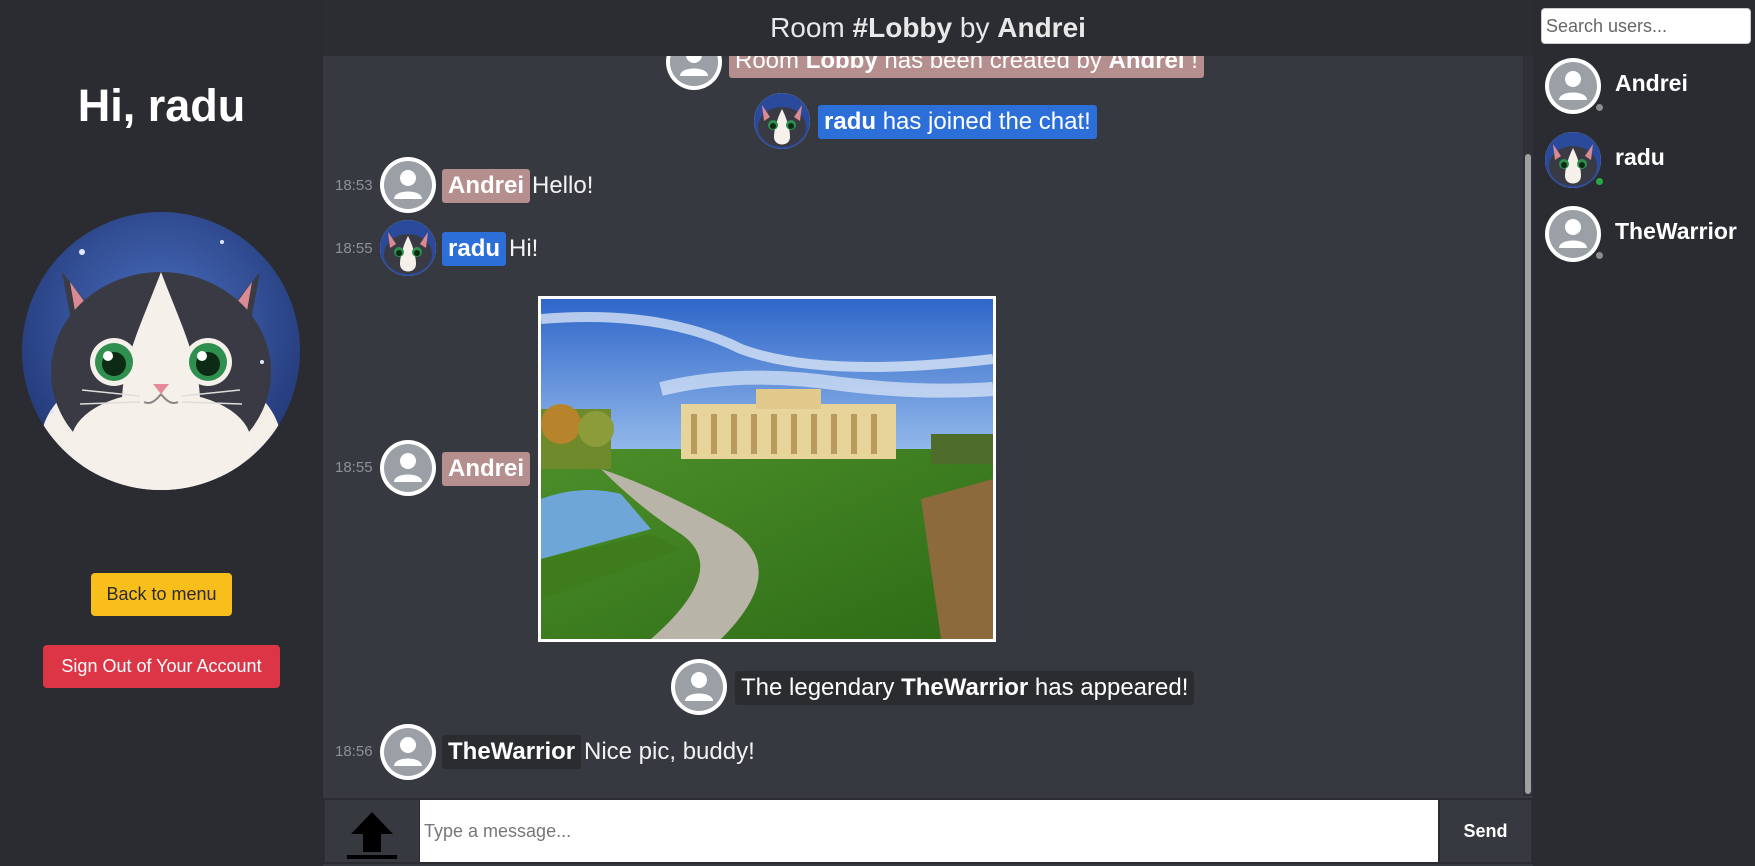  What do you see at coordinates (524, 248) in the screenshot?
I see `message-text: Hi!` at bounding box center [524, 248].